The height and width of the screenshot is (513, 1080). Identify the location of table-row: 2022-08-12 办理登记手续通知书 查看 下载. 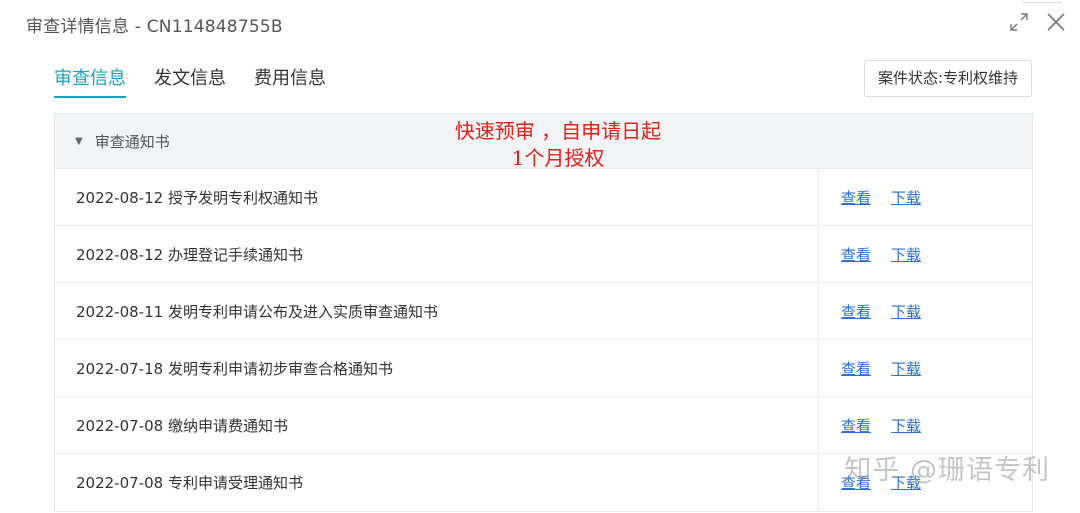
(543, 254).